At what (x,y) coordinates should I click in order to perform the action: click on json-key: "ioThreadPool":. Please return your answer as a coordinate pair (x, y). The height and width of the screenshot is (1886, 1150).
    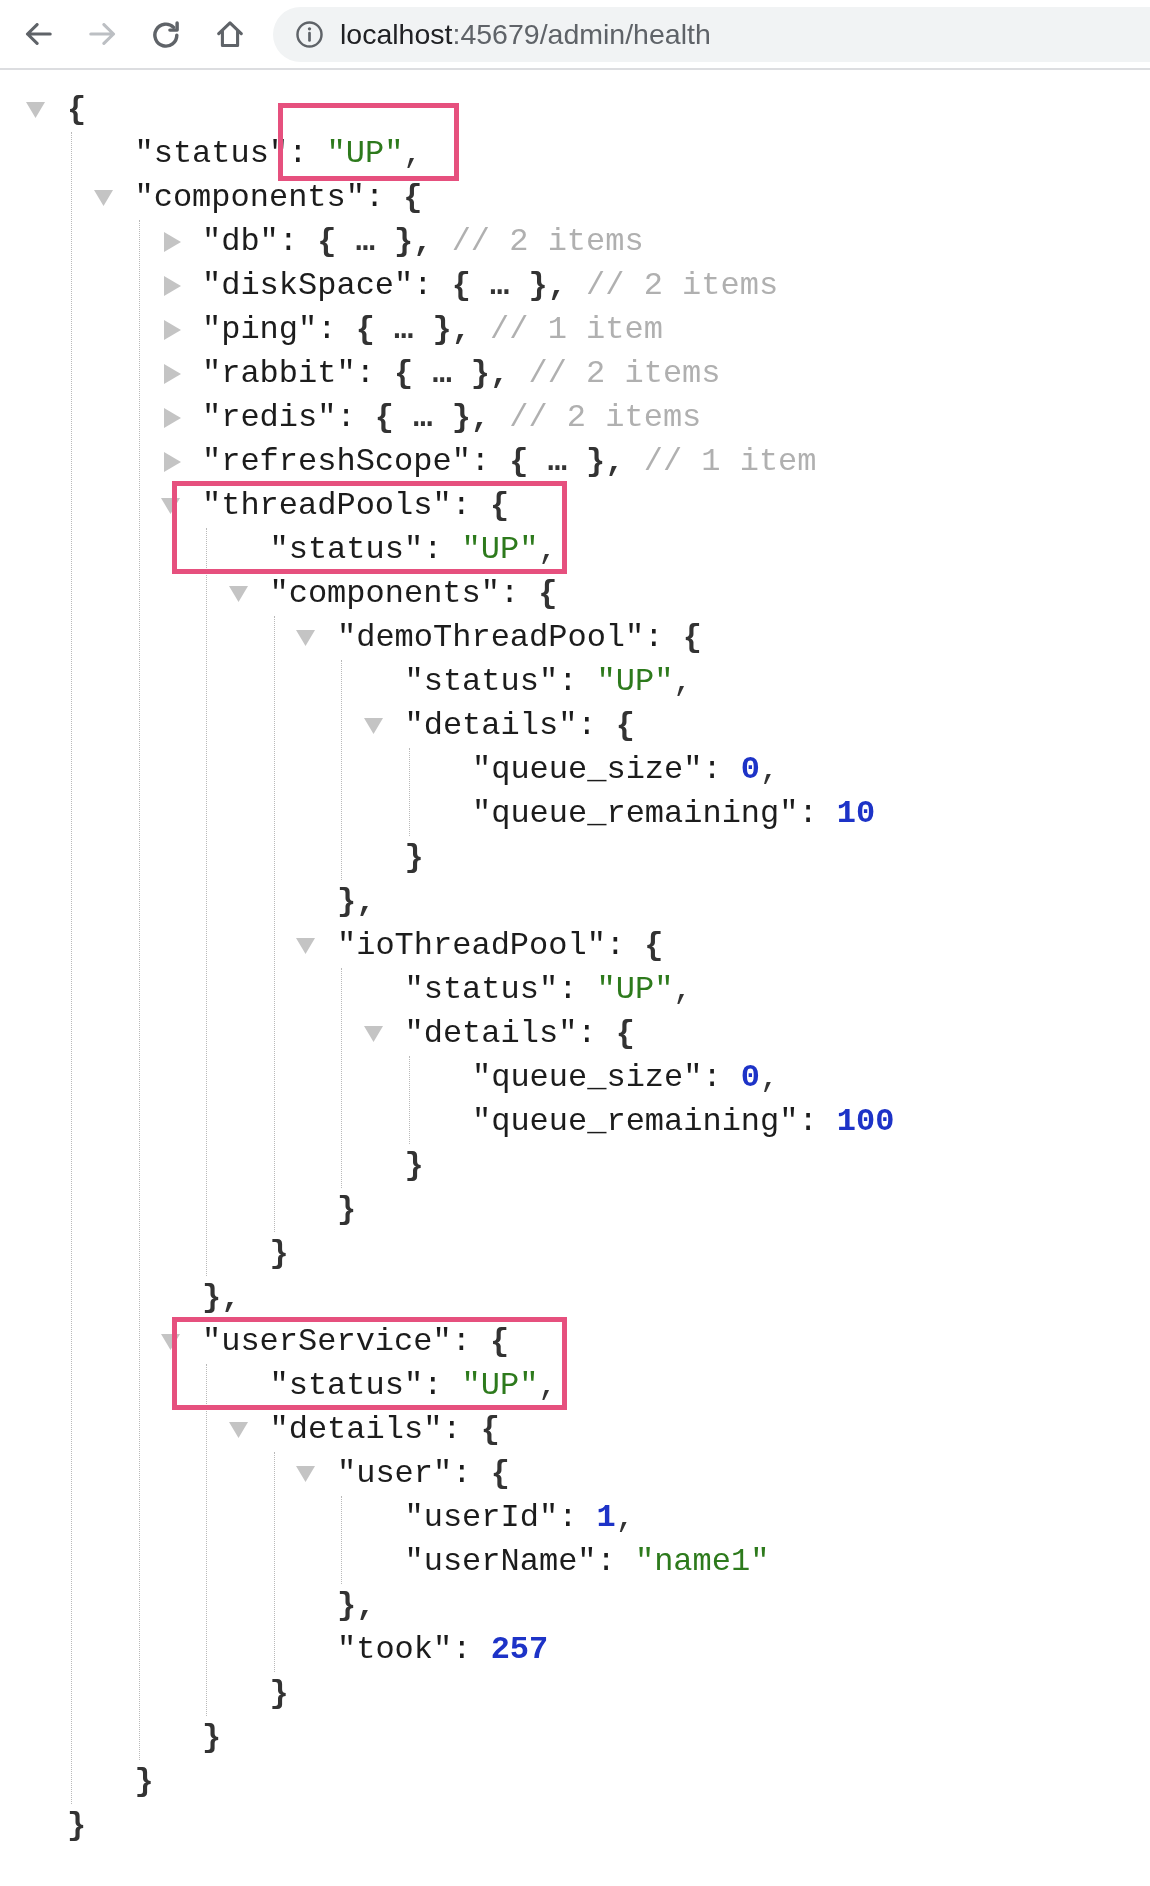
    Looking at the image, I should click on (481, 946).